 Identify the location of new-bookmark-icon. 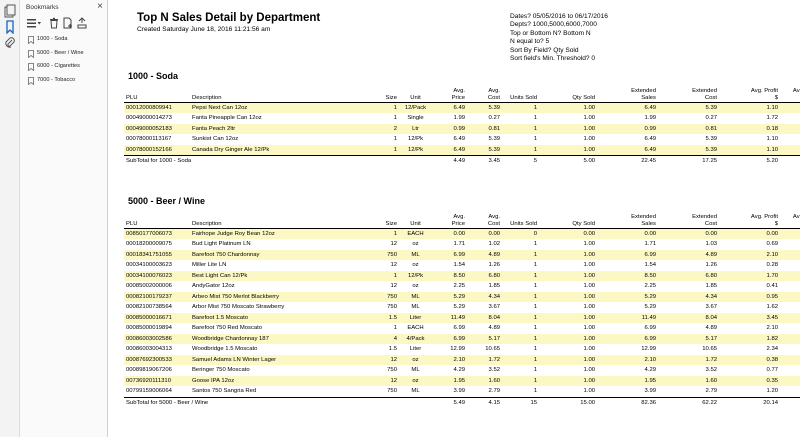
(68, 23).